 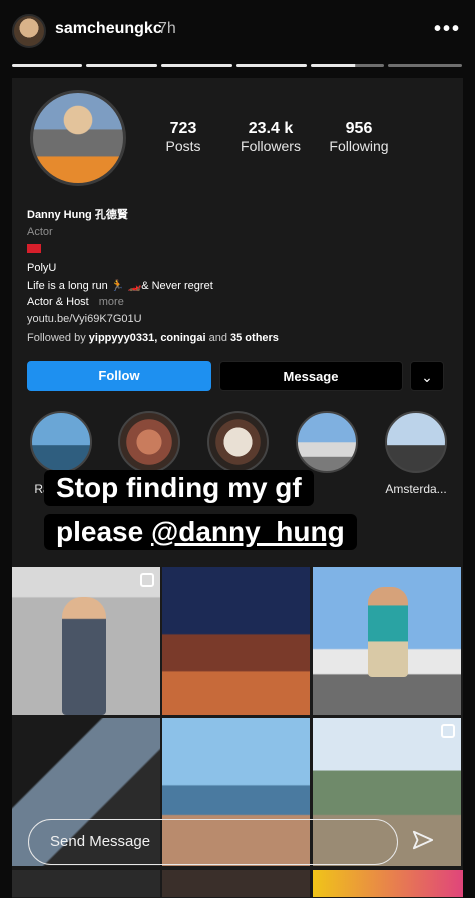 What do you see at coordinates (58, 338) in the screenshot?
I see `followed-prefix: Followed by` at bounding box center [58, 338].